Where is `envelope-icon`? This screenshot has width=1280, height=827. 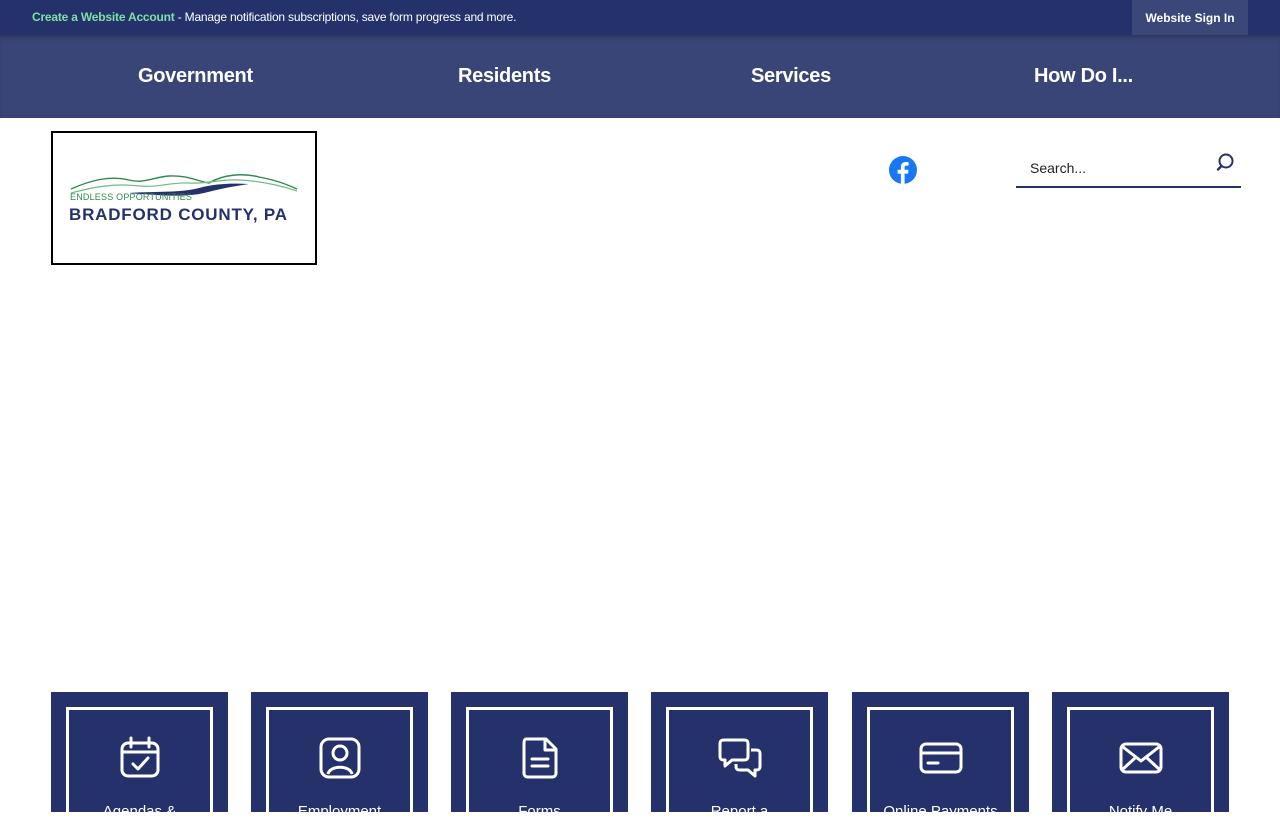
envelope-icon is located at coordinates (1140, 758).